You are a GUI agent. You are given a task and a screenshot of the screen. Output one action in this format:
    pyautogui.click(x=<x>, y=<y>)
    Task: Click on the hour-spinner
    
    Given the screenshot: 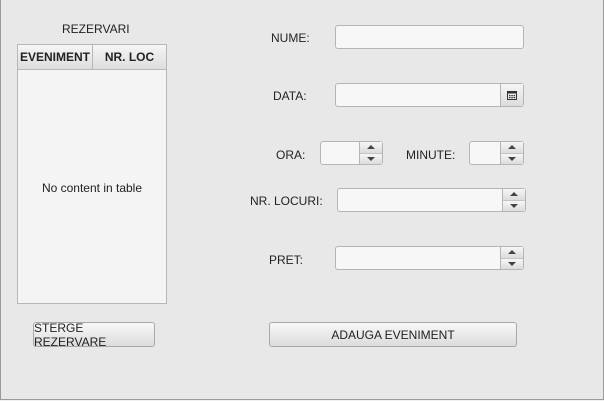 What is the action you would take?
    pyautogui.click(x=351, y=153)
    